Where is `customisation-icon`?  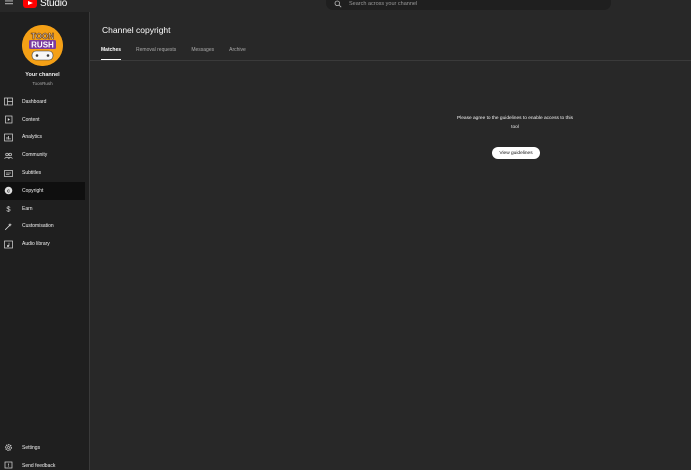 customisation-icon is located at coordinates (8, 226).